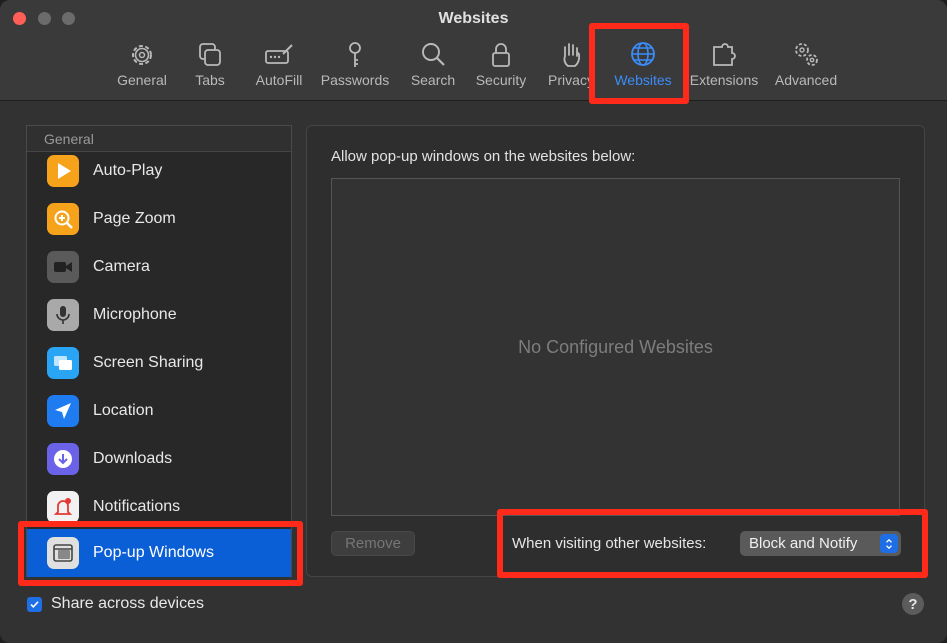  I want to click on sidebar-item-label: Location, so click(123, 410).